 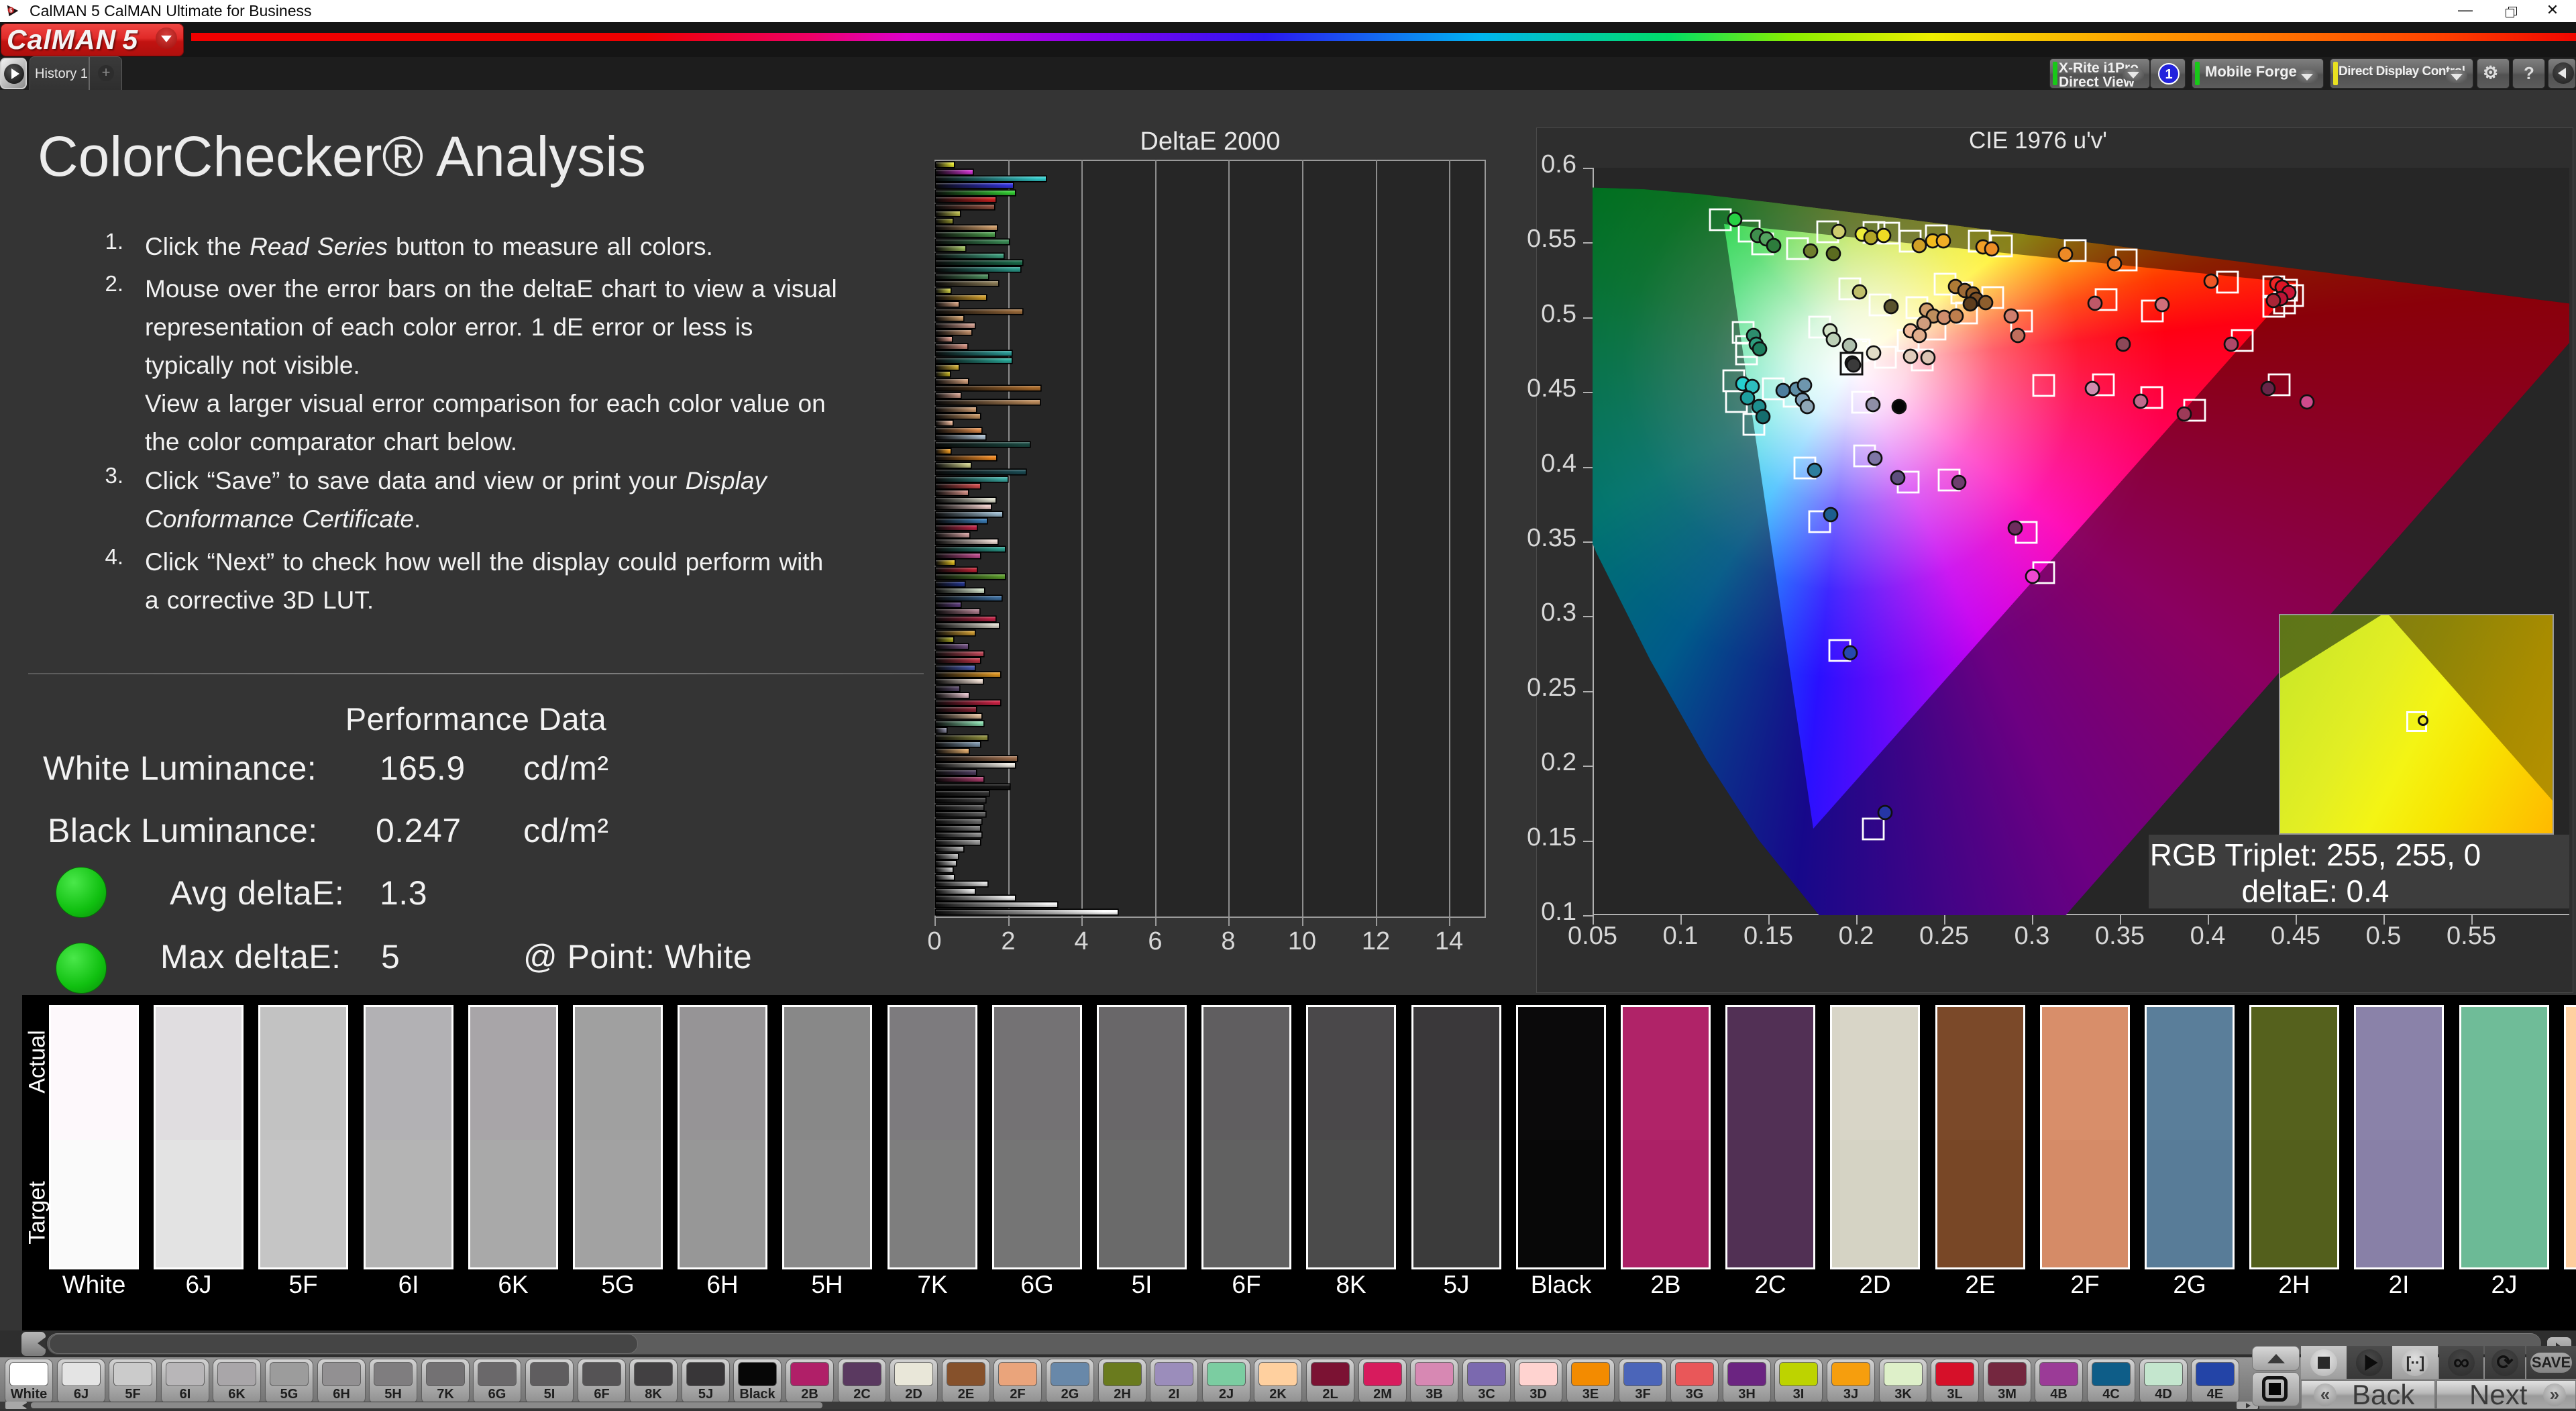 What do you see at coordinates (11, 10) in the screenshot?
I see `svg-text: 5` at bounding box center [11, 10].